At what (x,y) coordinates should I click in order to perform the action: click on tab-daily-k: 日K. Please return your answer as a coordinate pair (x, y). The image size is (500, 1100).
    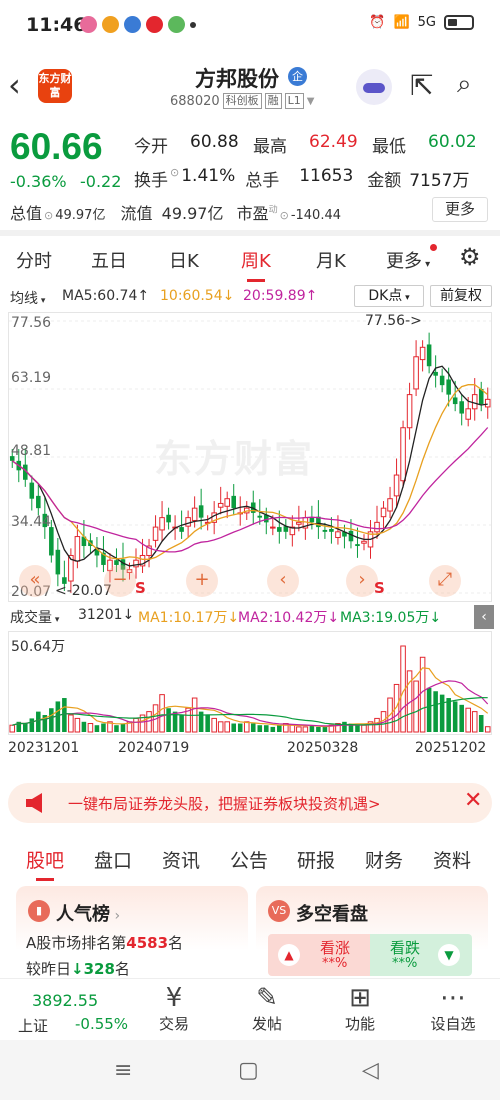
    Looking at the image, I should click on (184, 260).